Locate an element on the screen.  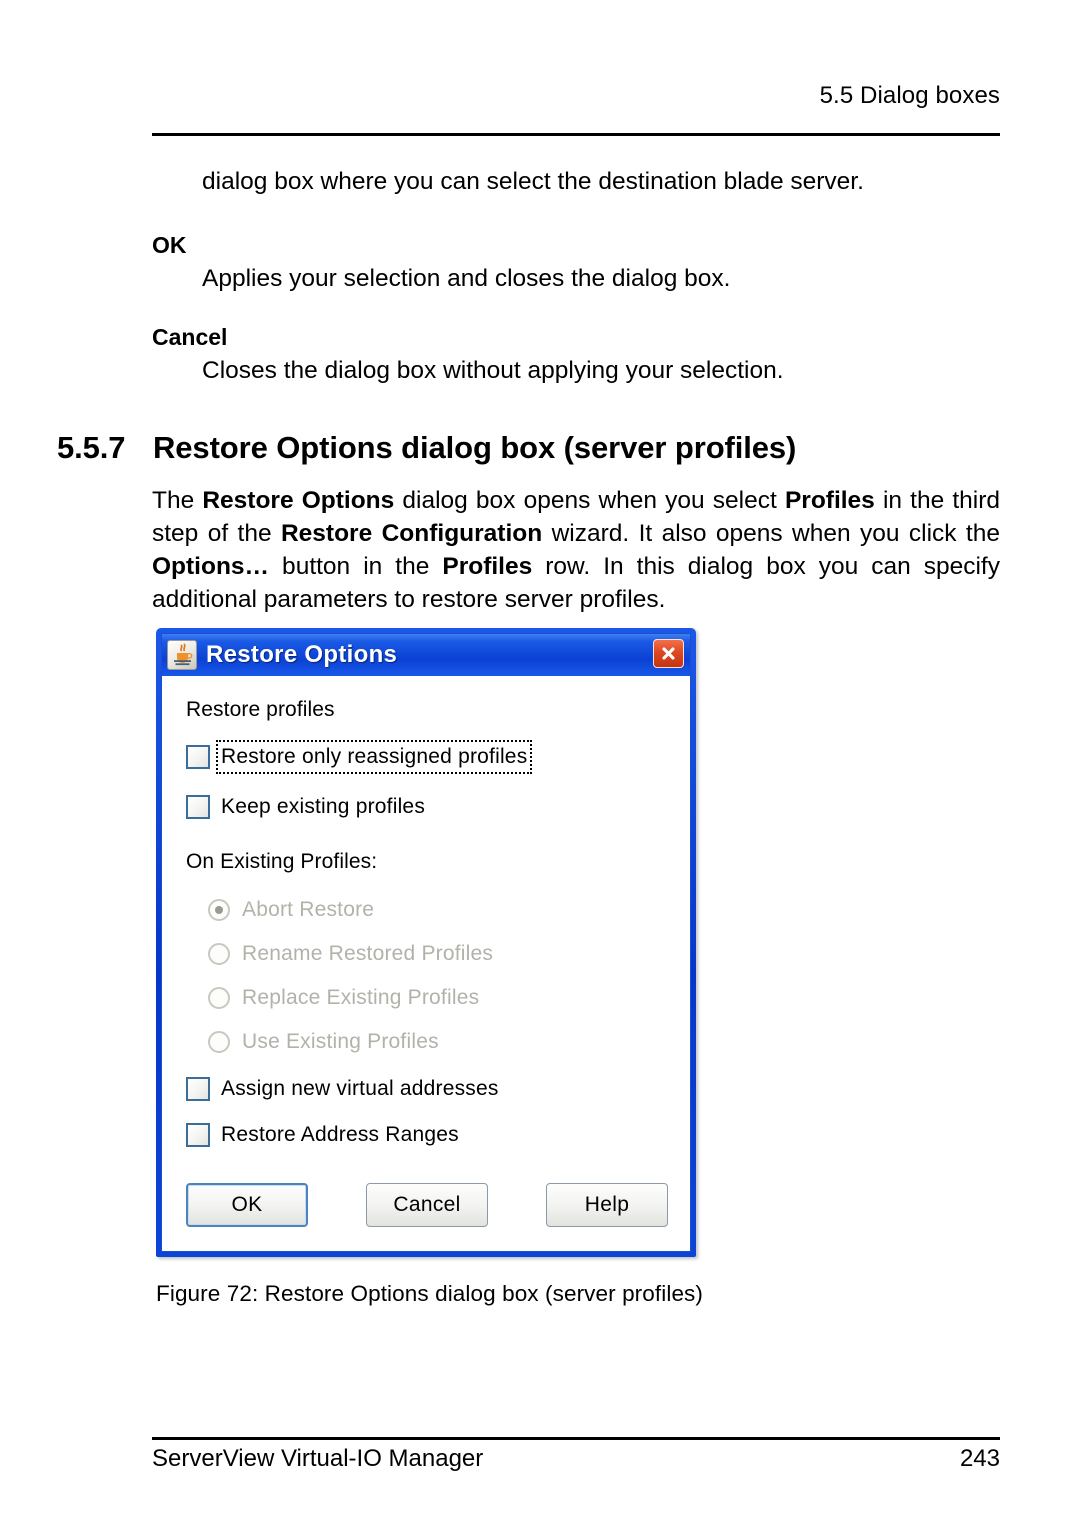
paragraph-bold-5: Profiles is located at coordinates (487, 566).